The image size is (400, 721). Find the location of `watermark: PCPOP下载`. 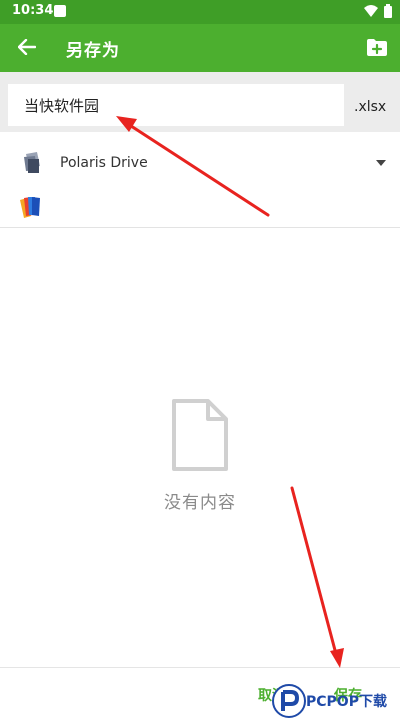

watermark: PCPOP下载 is located at coordinates (335, 701).